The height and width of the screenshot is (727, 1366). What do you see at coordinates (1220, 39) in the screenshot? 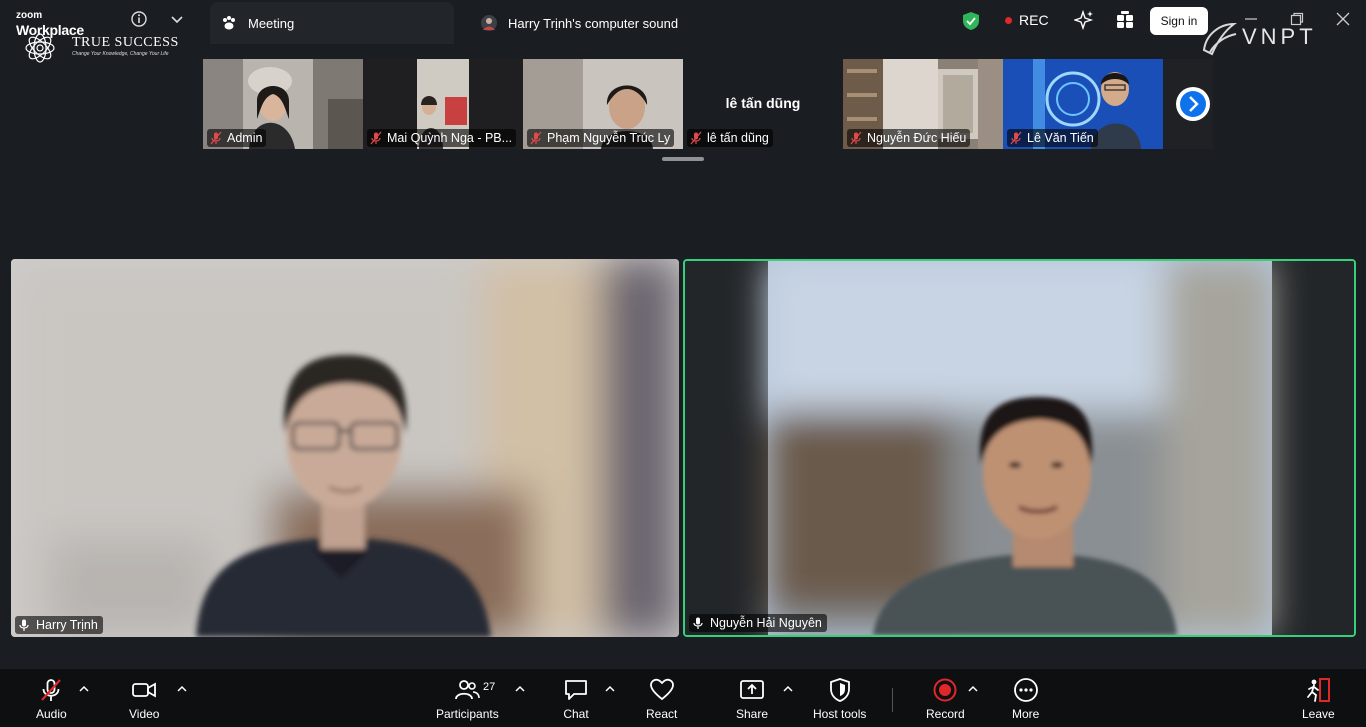
I see `vnpt-logo-icon` at bounding box center [1220, 39].